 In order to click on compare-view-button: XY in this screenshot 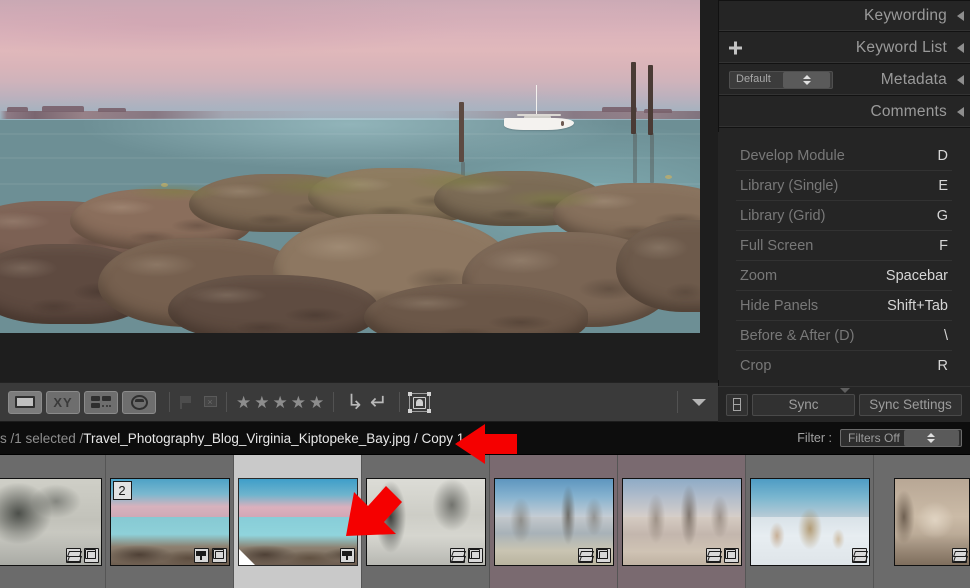, I will do `click(63, 402)`.